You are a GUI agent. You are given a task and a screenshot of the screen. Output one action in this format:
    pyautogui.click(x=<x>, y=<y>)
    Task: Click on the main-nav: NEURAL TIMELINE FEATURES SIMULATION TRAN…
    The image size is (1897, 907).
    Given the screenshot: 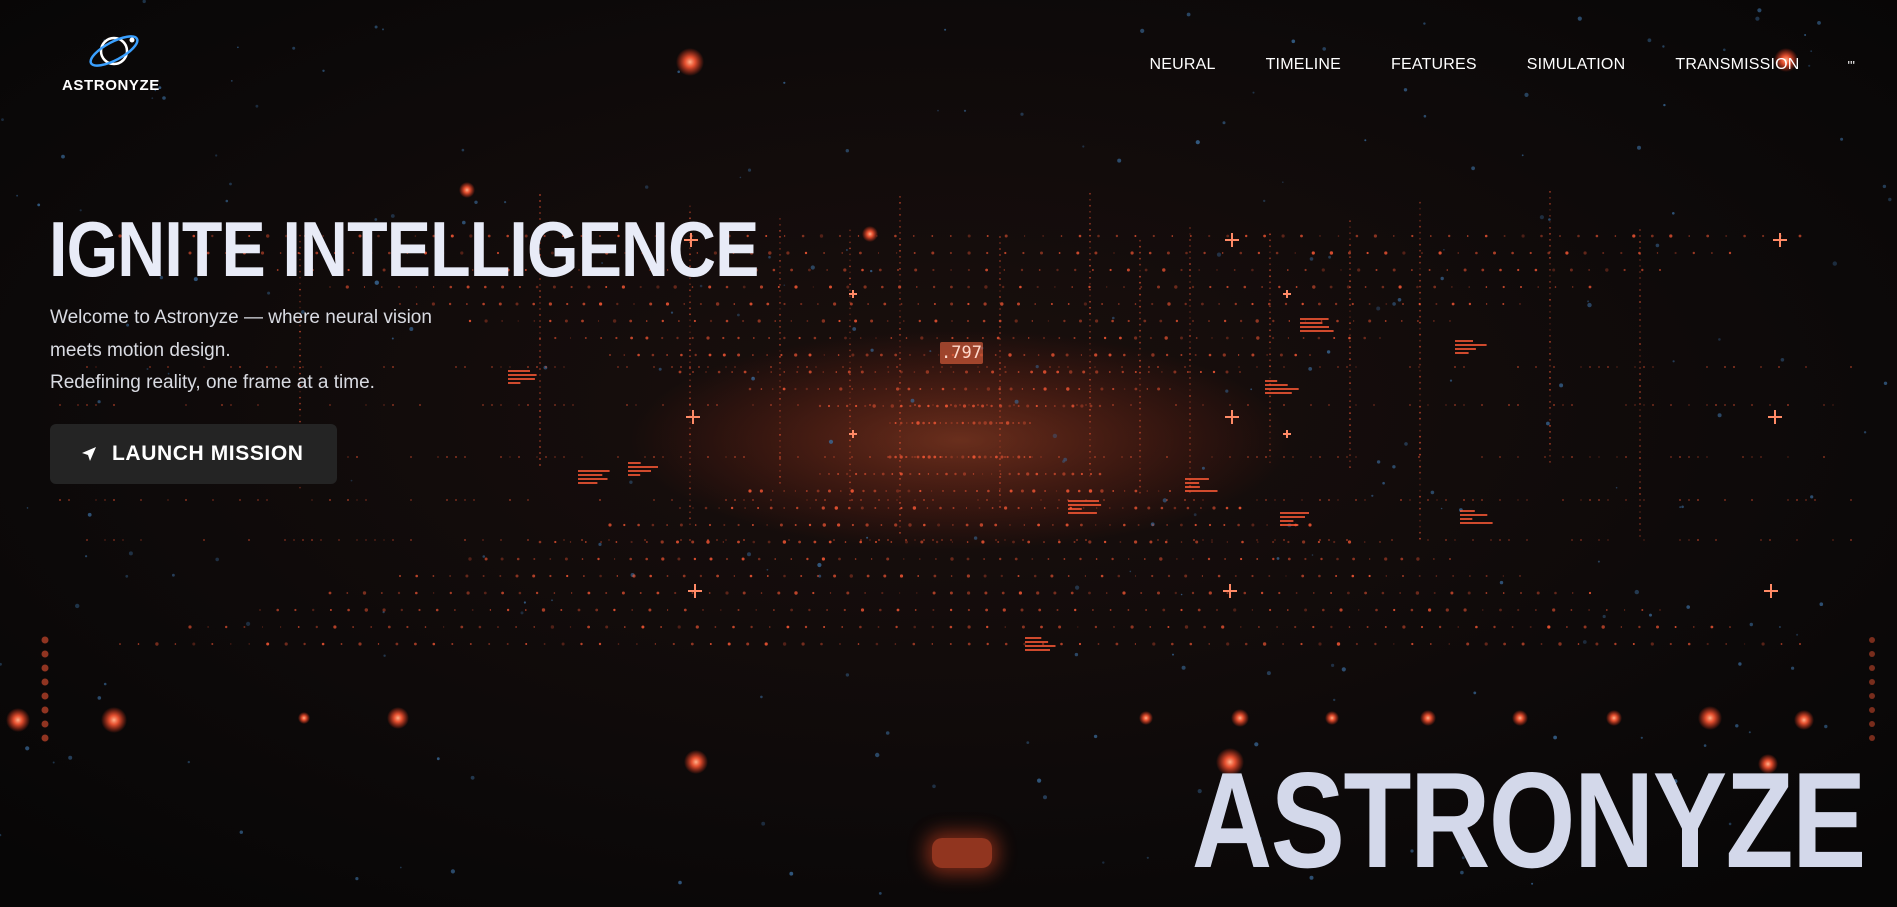 What is the action you would take?
    pyautogui.click(x=1477, y=65)
    